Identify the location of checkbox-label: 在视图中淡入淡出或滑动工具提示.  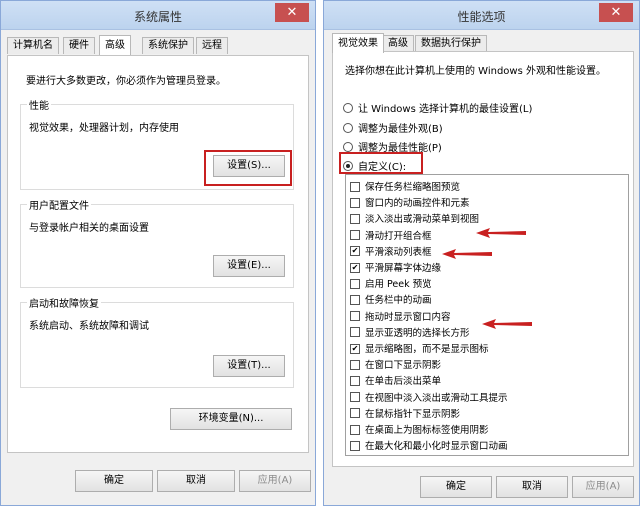
(436, 398).